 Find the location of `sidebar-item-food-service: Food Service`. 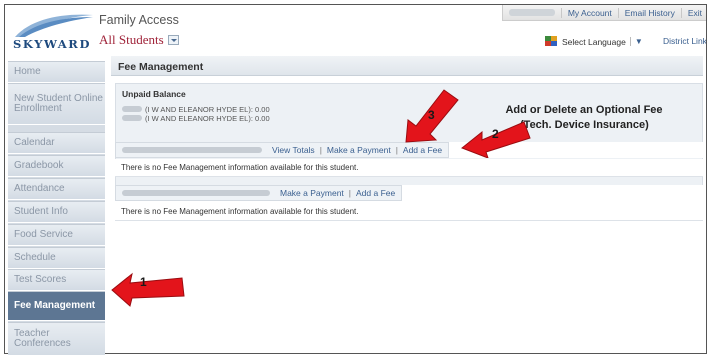

sidebar-item-food-service: Food Service is located at coordinates (56, 235).